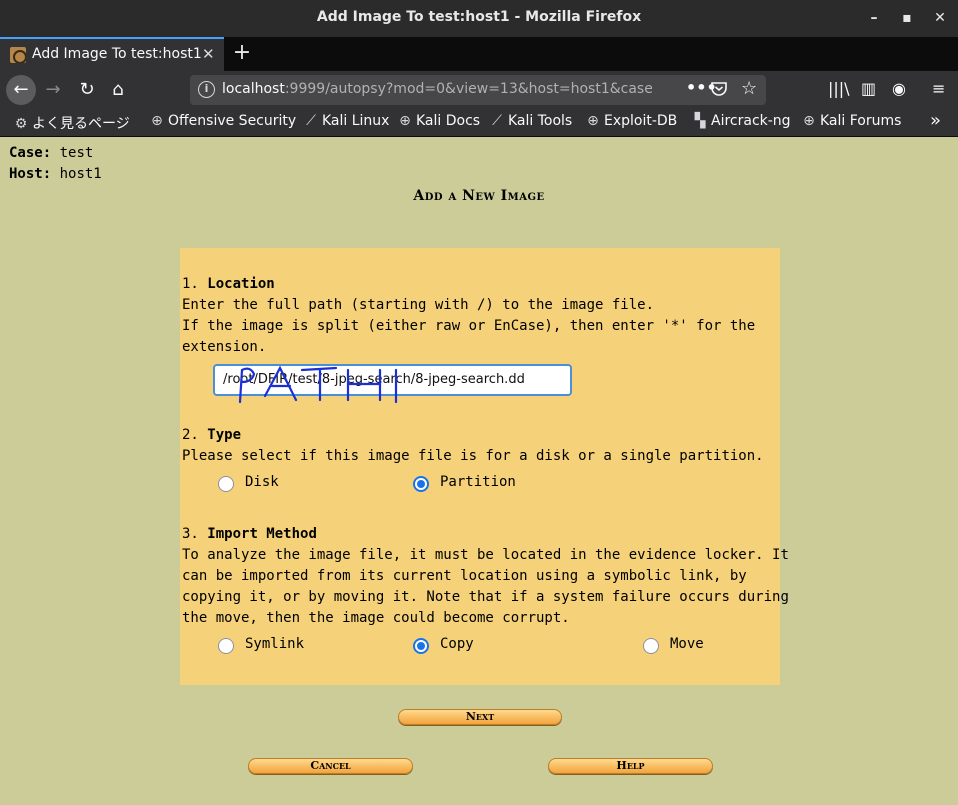 The image size is (958, 805). What do you see at coordinates (80, 174) in the screenshot?
I see `host-value: host1` at bounding box center [80, 174].